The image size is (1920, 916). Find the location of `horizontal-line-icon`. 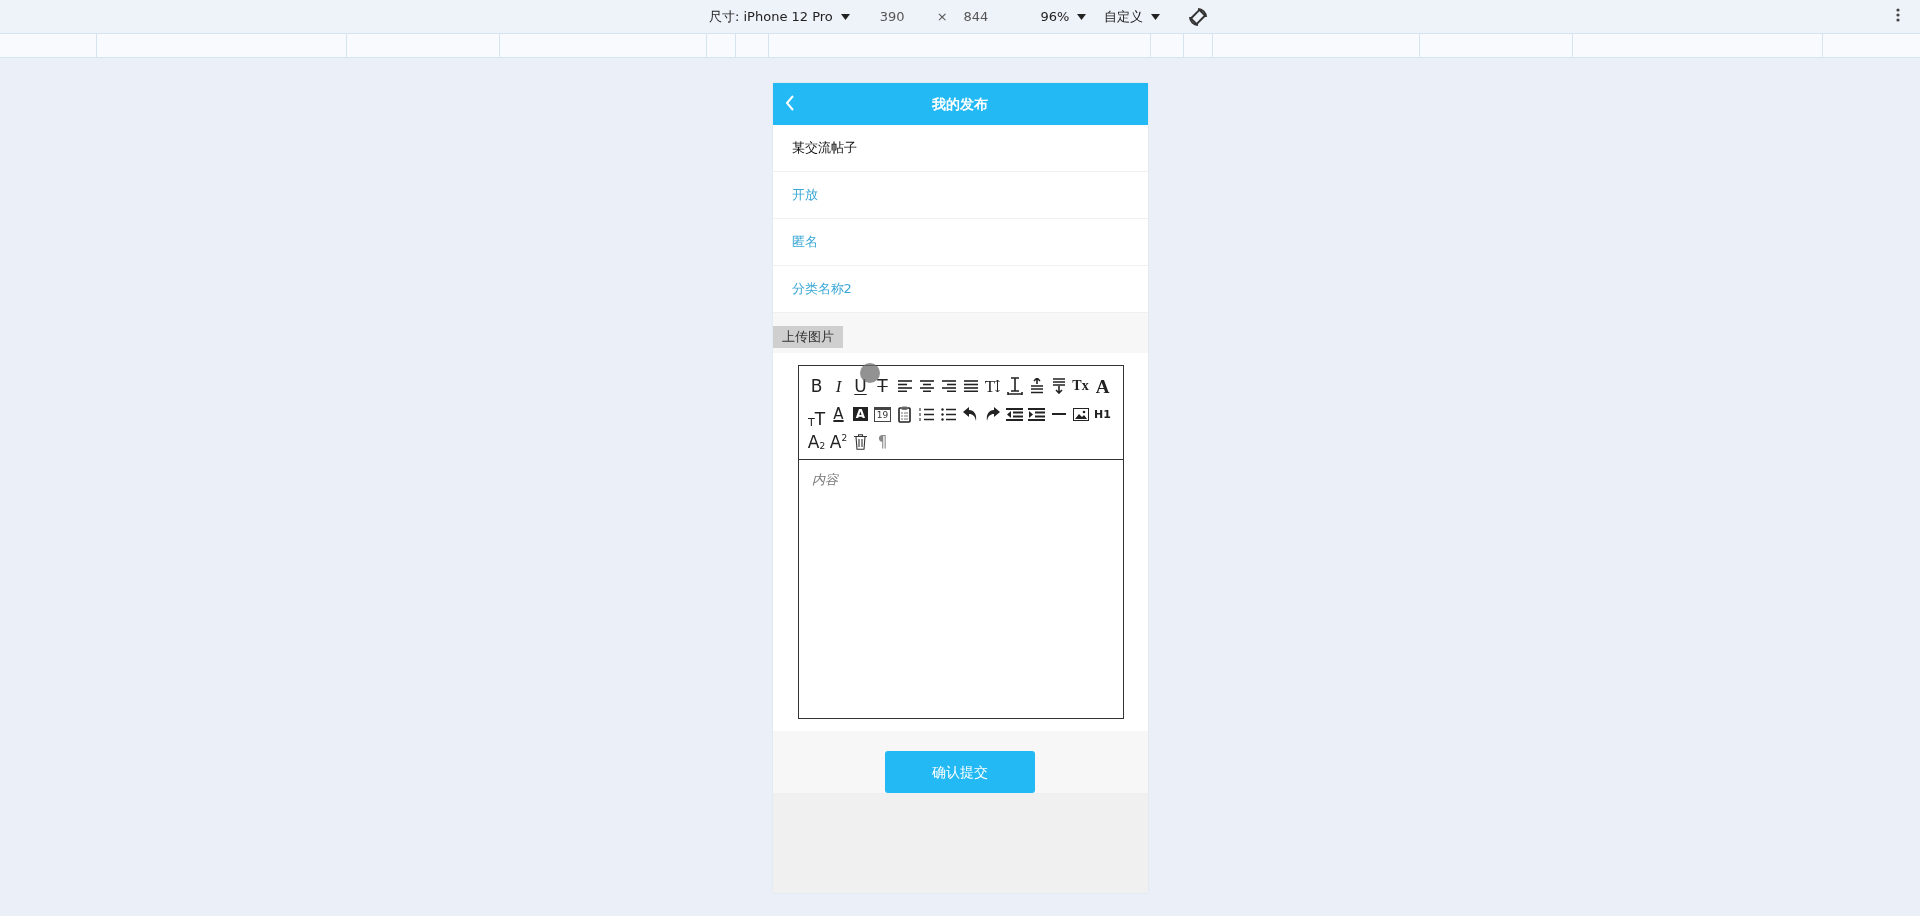

horizontal-line-icon is located at coordinates (1058, 414).